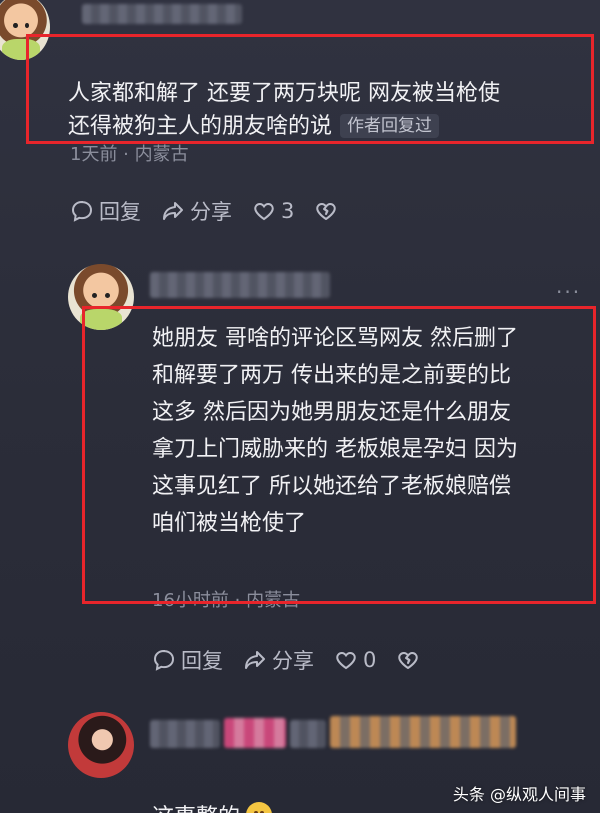  What do you see at coordinates (390, 126) in the screenshot?
I see `author-replied-badge: 作者回复过` at bounding box center [390, 126].